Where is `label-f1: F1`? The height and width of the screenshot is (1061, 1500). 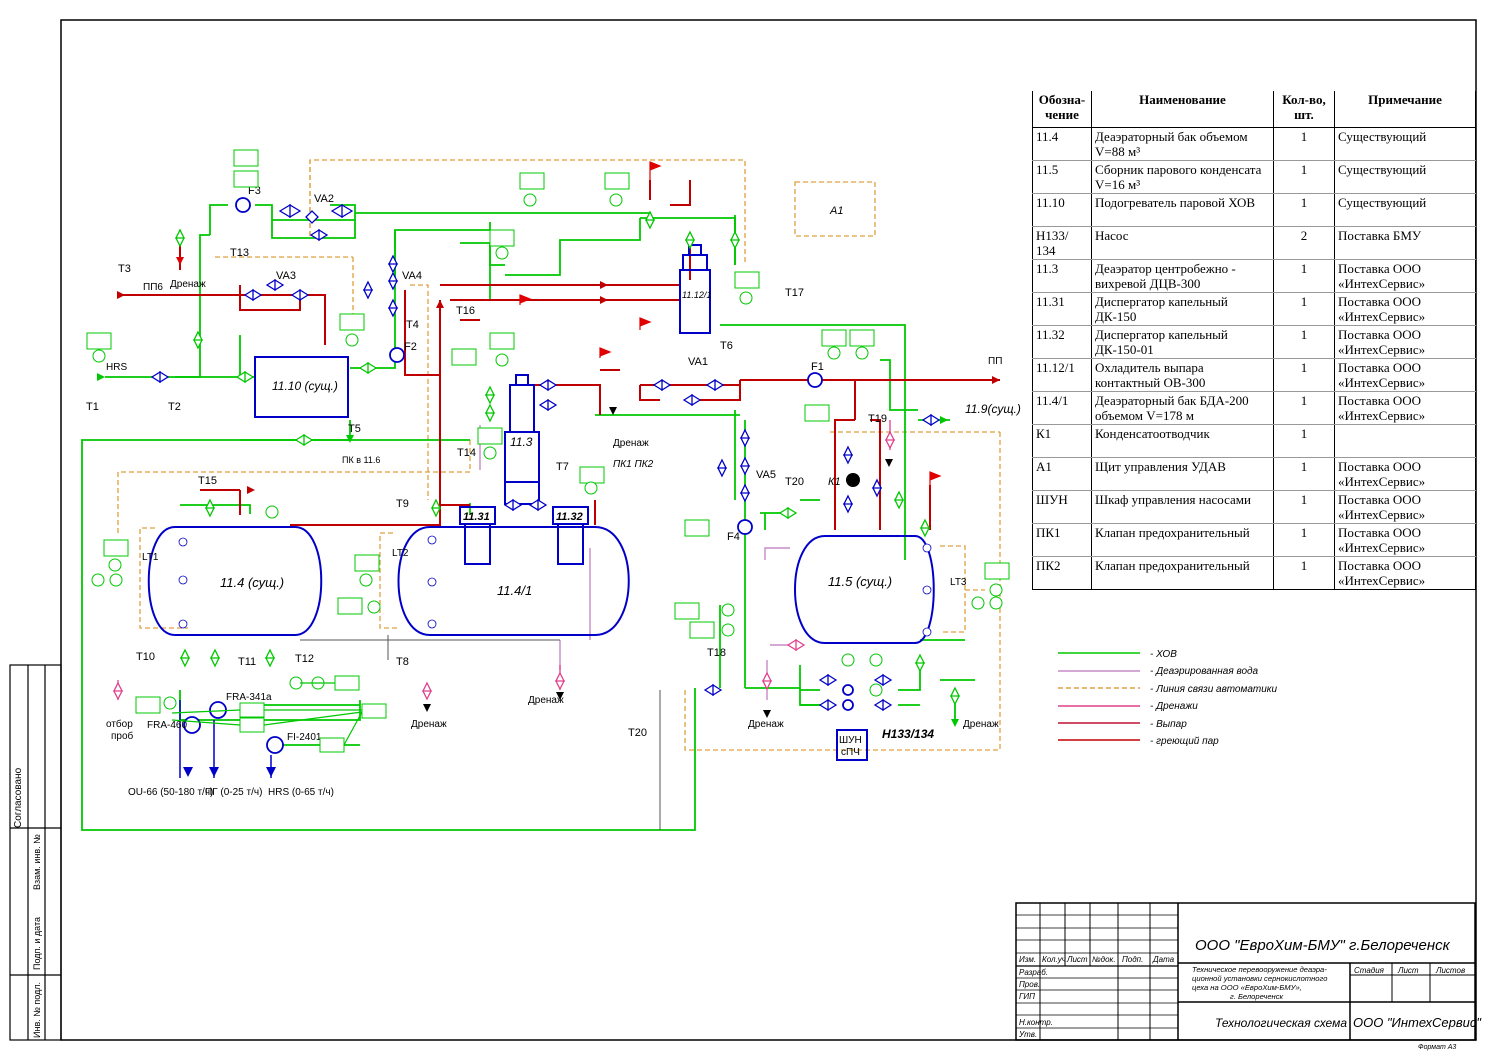
label-f1: F1 is located at coordinates (817, 367).